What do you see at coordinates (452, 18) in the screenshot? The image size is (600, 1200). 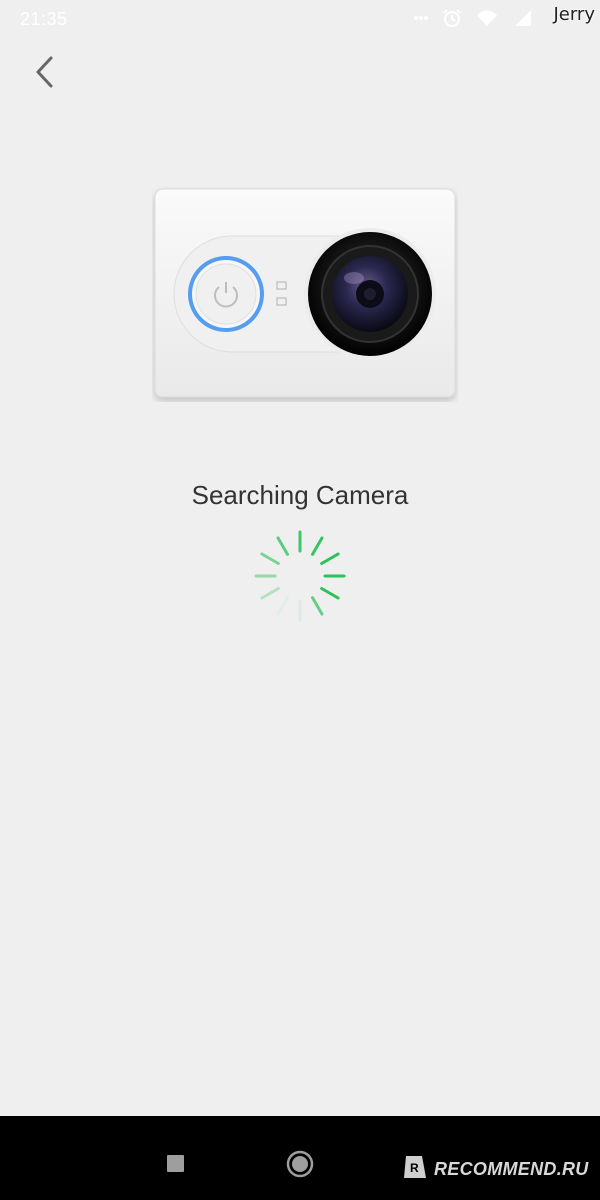 I see `alarm-icon` at bounding box center [452, 18].